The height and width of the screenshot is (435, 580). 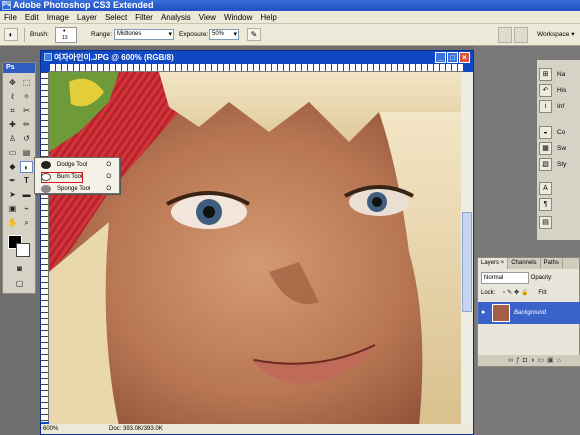 I want to click on dodge-tool-icon: ◐, so click(x=26, y=167).